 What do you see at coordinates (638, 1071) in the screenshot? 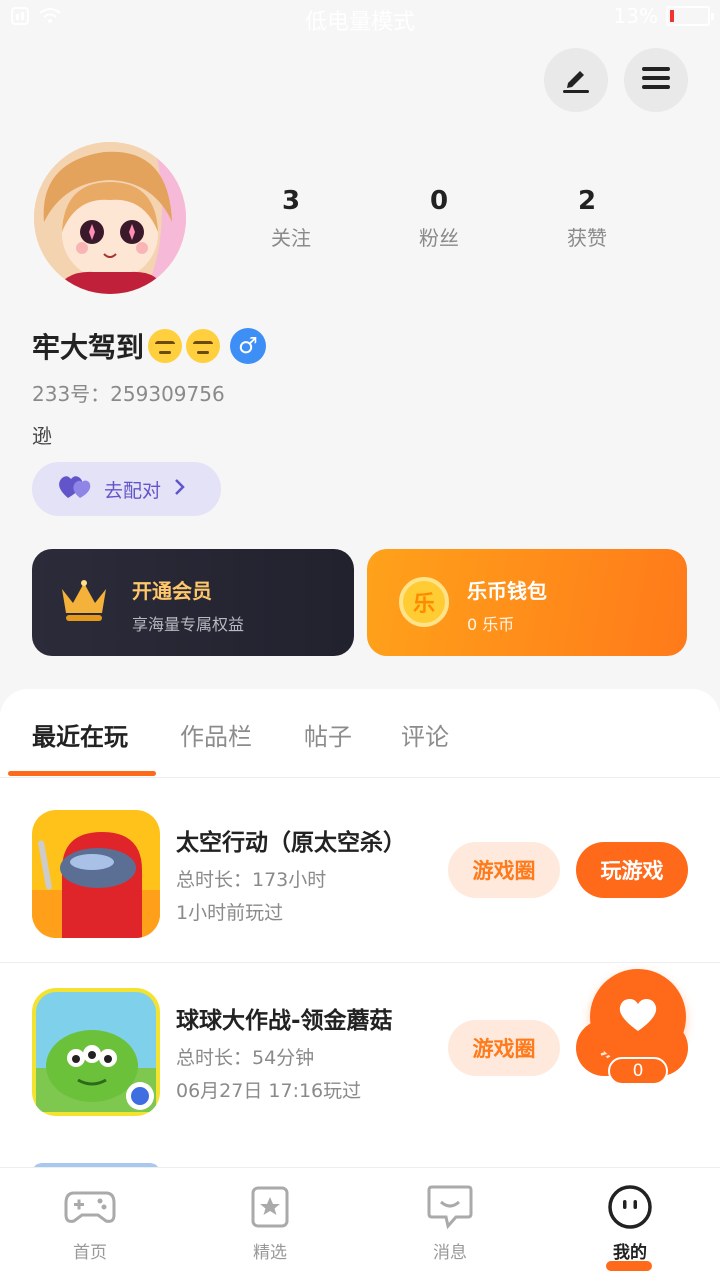
I see `like-count-badge: 0` at bounding box center [638, 1071].